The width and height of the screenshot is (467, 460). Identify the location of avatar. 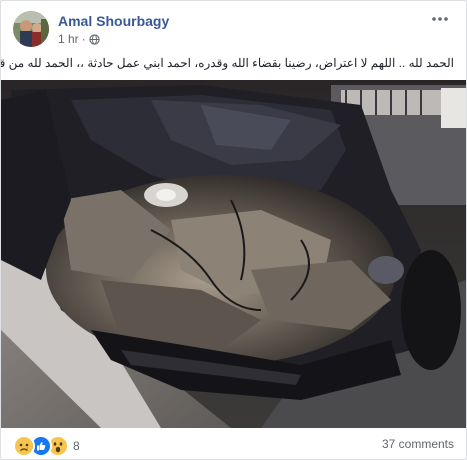
(31, 29).